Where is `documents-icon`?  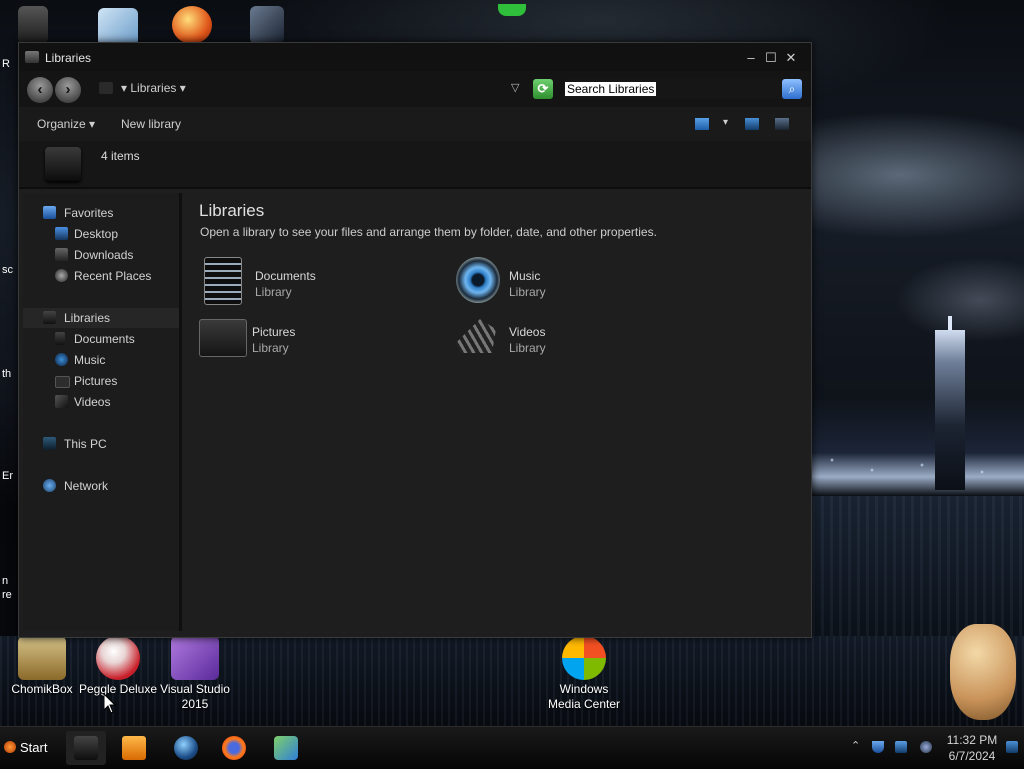 documents-icon is located at coordinates (60, 338).